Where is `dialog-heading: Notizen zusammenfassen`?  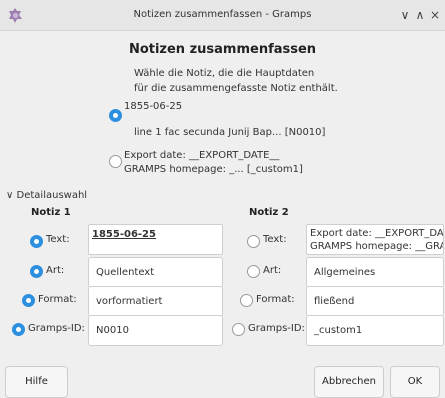 dialog-heading: Notizen zusammenfassen is located at coordinates (222, 49).